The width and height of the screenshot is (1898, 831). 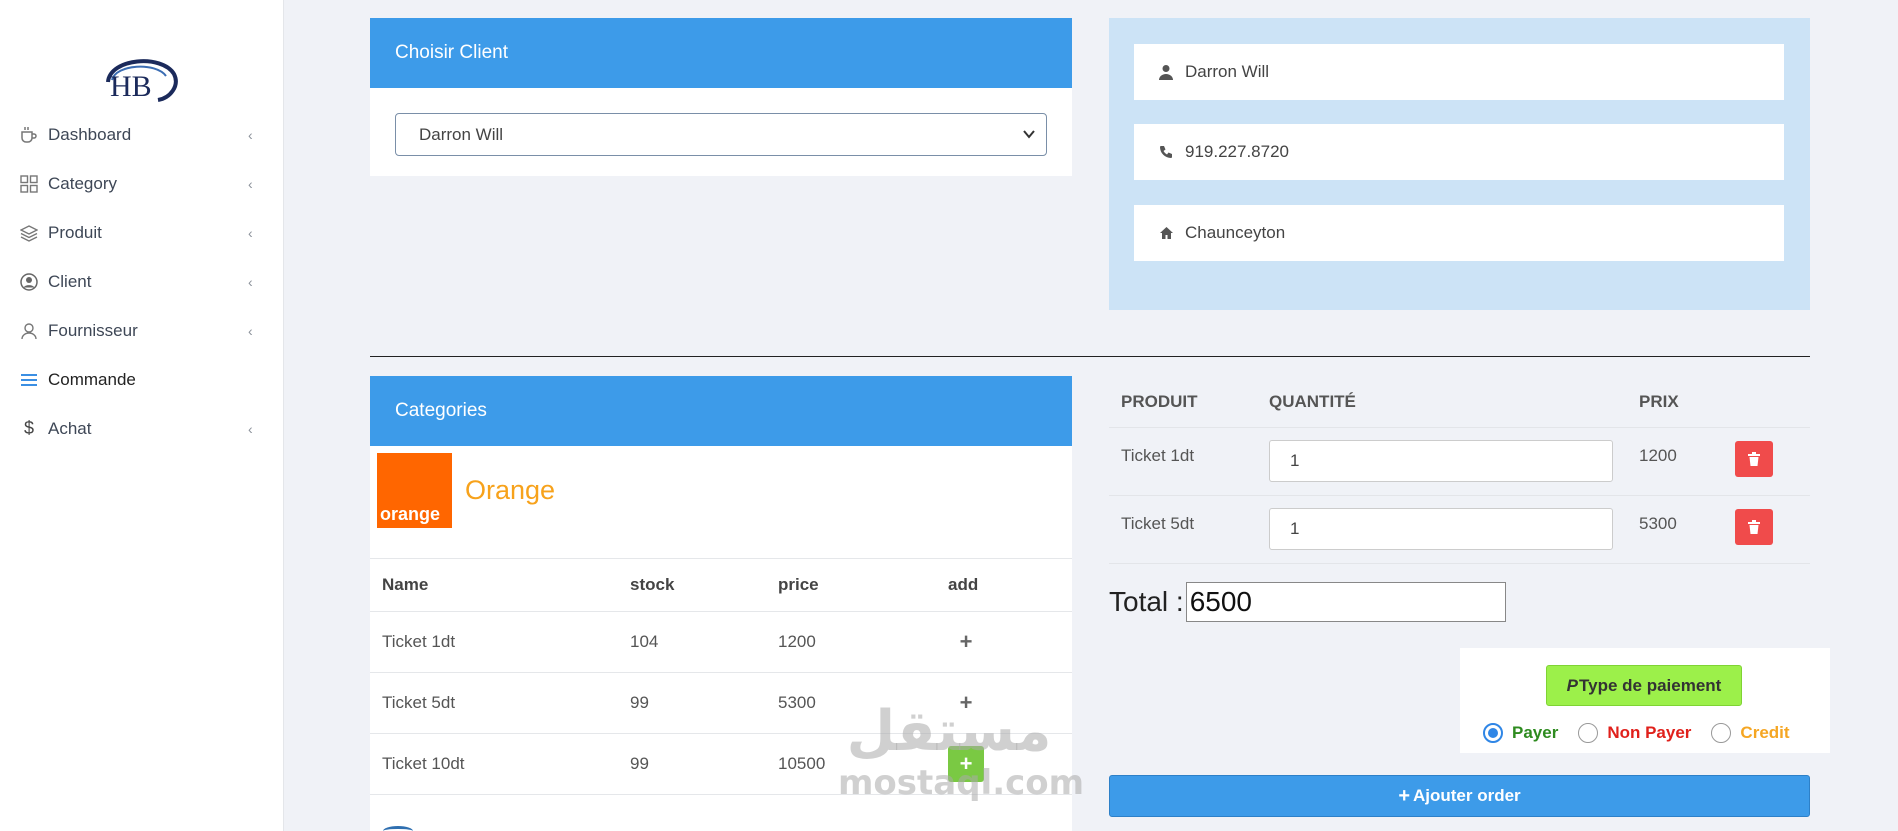 What do you see at coordinates (949, 731) in the screenshot?
I see `watermark-arabic: مستقل` at bounding box center [949, 731].